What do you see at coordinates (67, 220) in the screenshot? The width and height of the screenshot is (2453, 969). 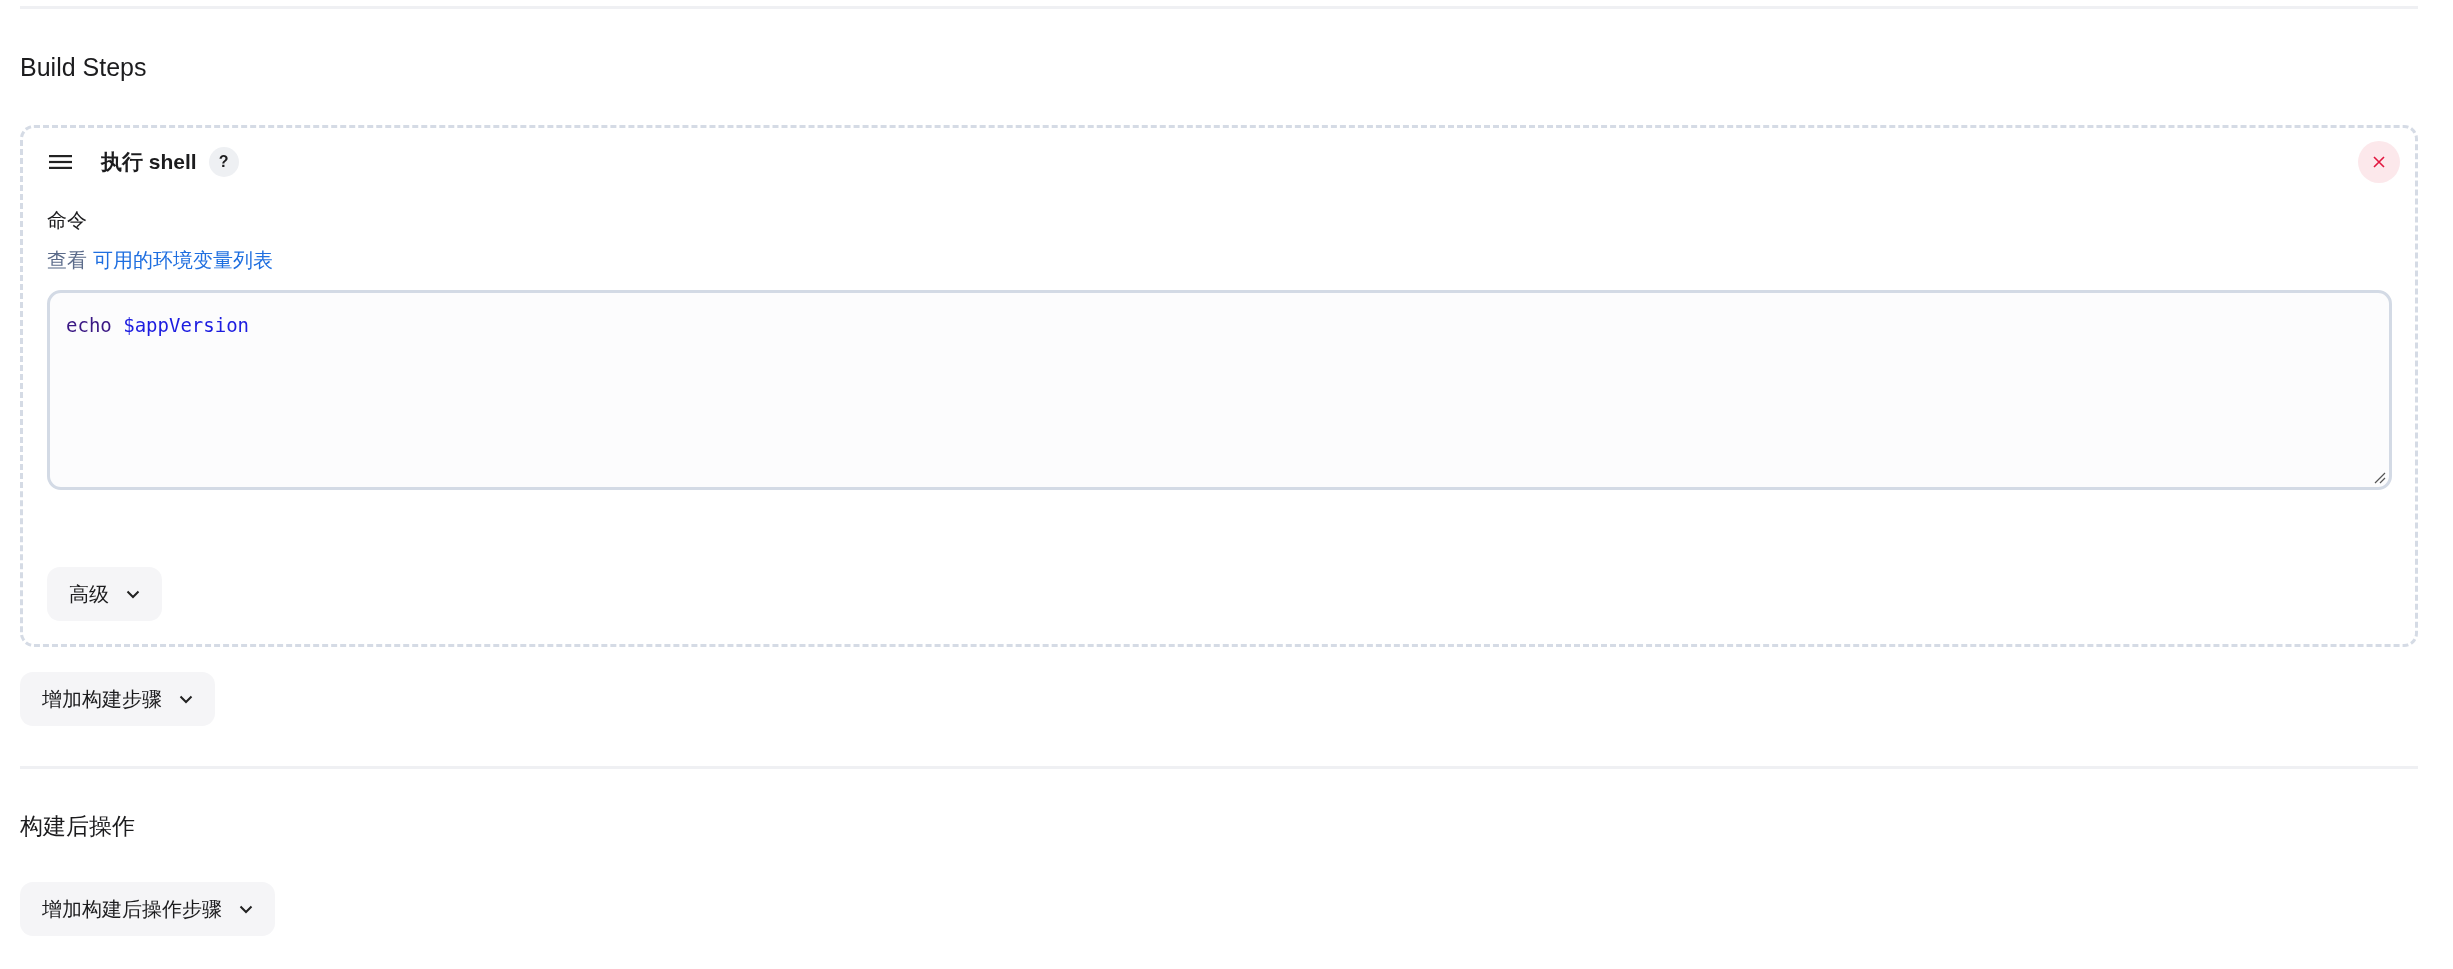 I see `field-label: 命令` at bounding box center [67, 220].